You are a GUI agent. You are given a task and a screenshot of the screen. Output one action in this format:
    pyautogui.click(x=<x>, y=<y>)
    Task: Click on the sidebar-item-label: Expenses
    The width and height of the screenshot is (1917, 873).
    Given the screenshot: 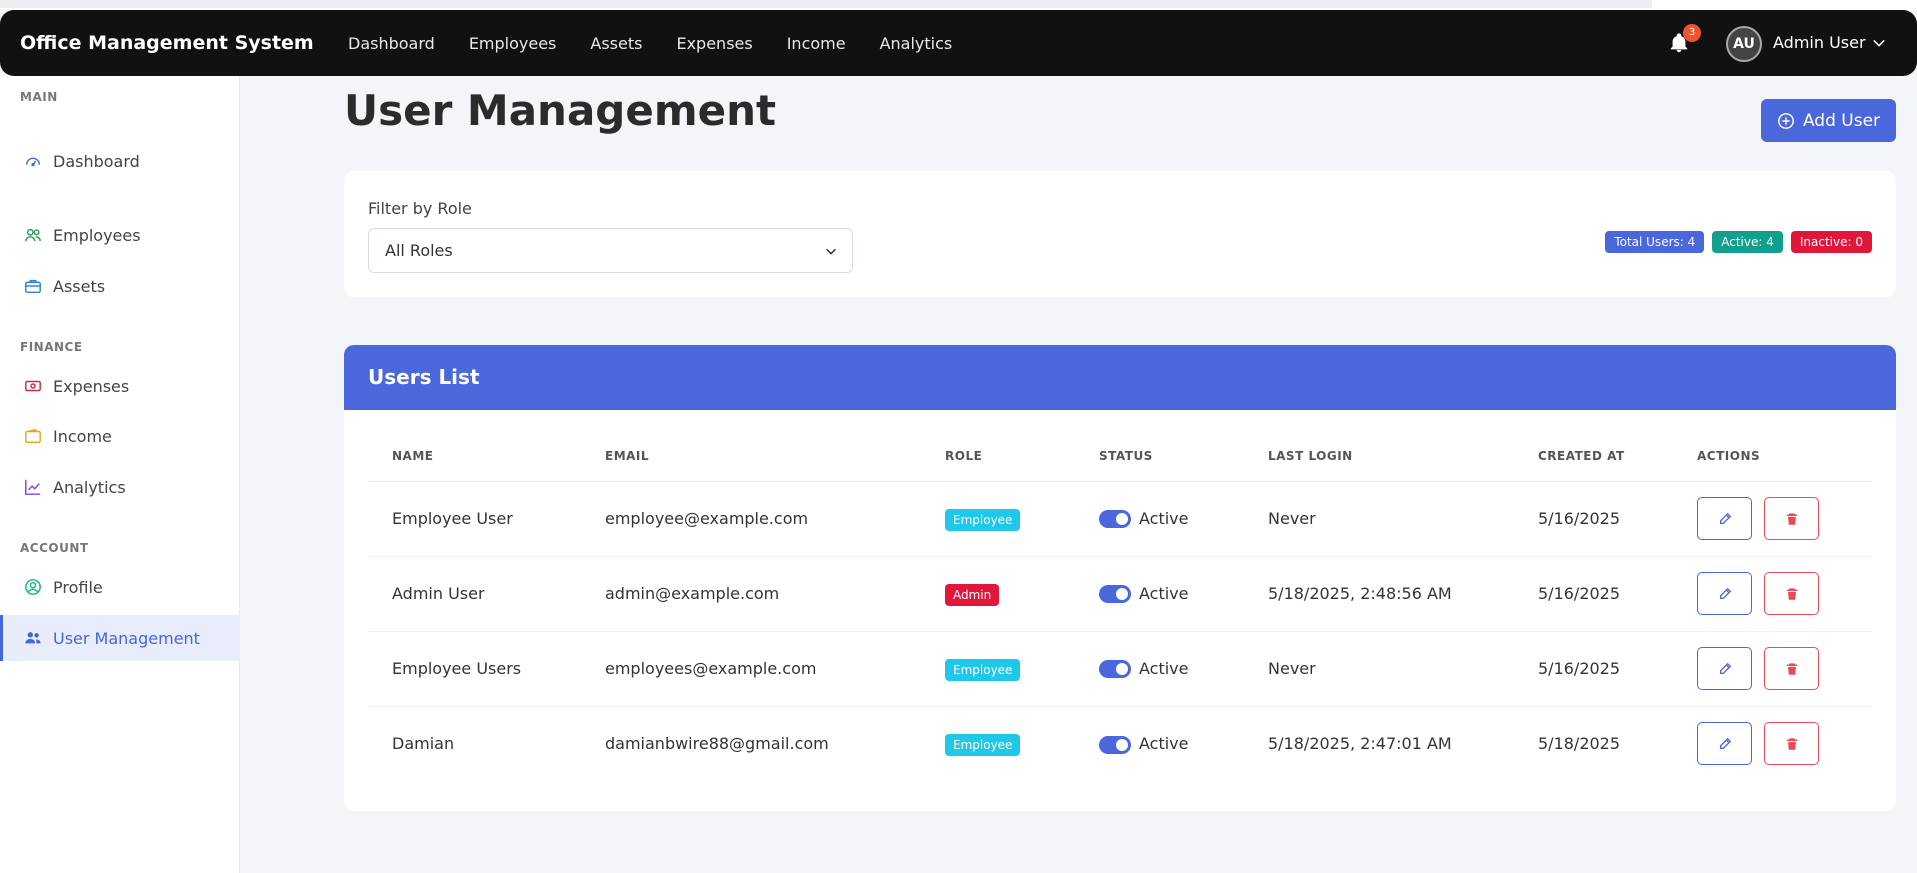 What is the action you would take?
    pyautogui.click(x=91, y=386)
    